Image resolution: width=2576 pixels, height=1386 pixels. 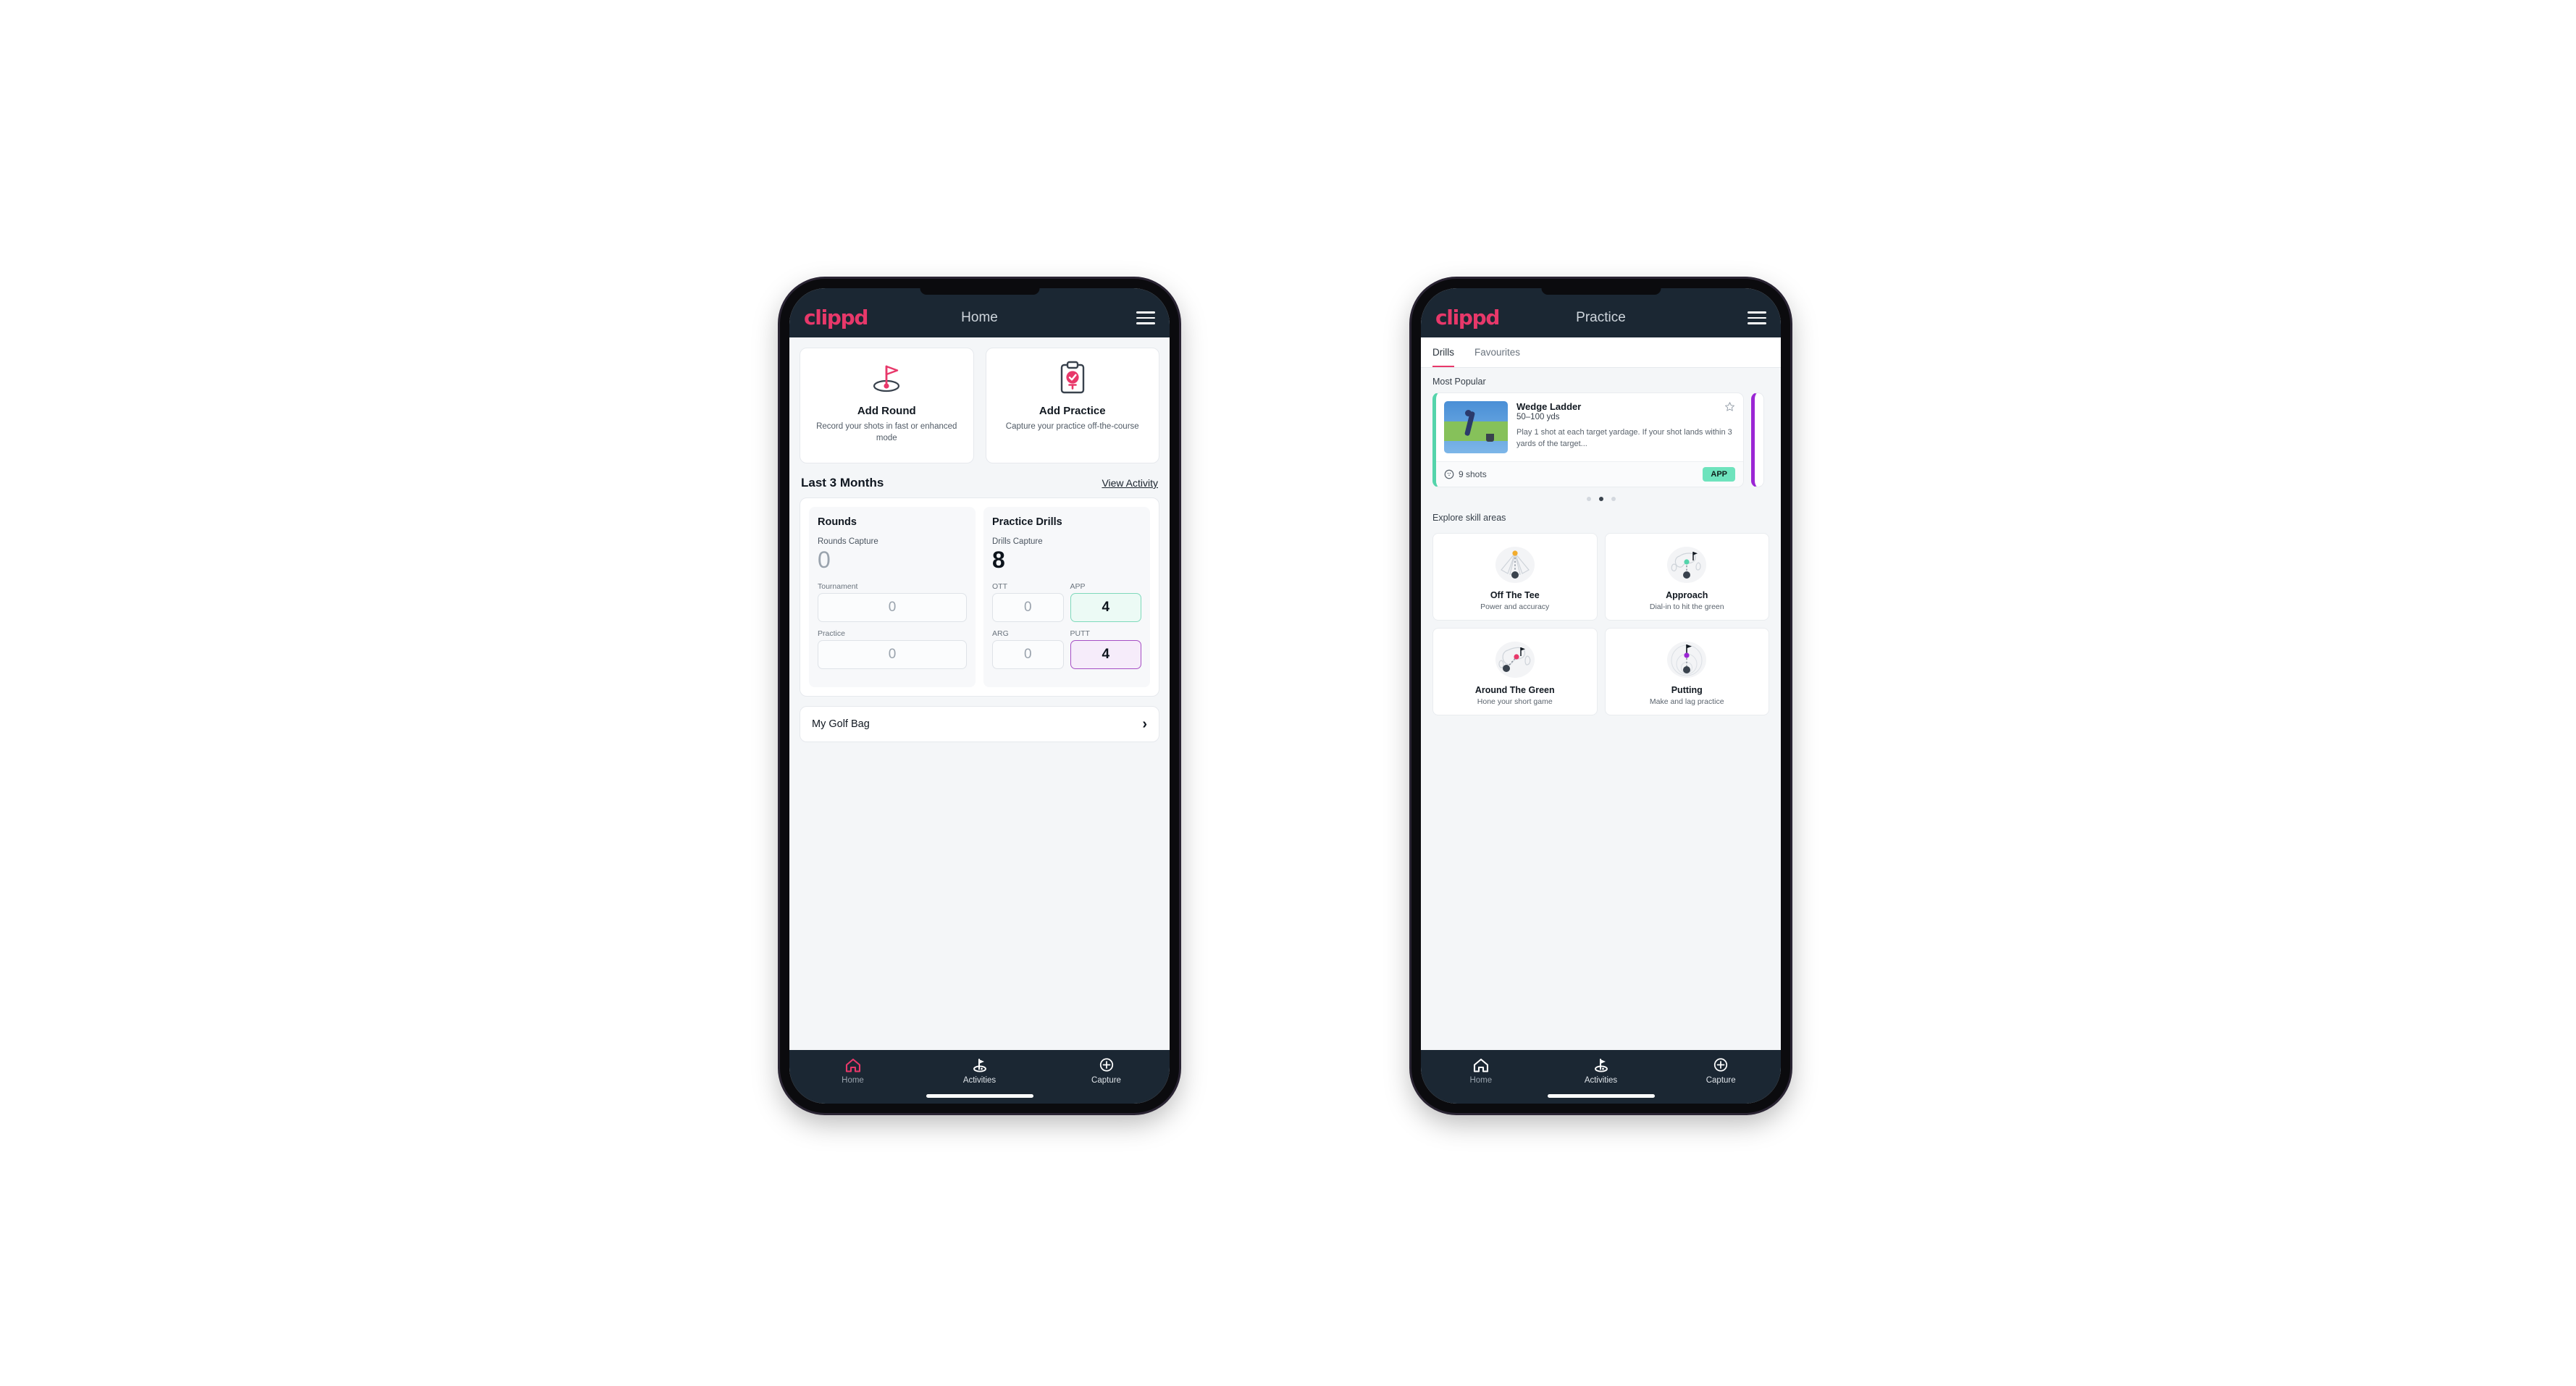 What do you see at coordinates (1078, 586) in the screenshot?
I see `app-label: APP` at bounding box center [1078, 586].